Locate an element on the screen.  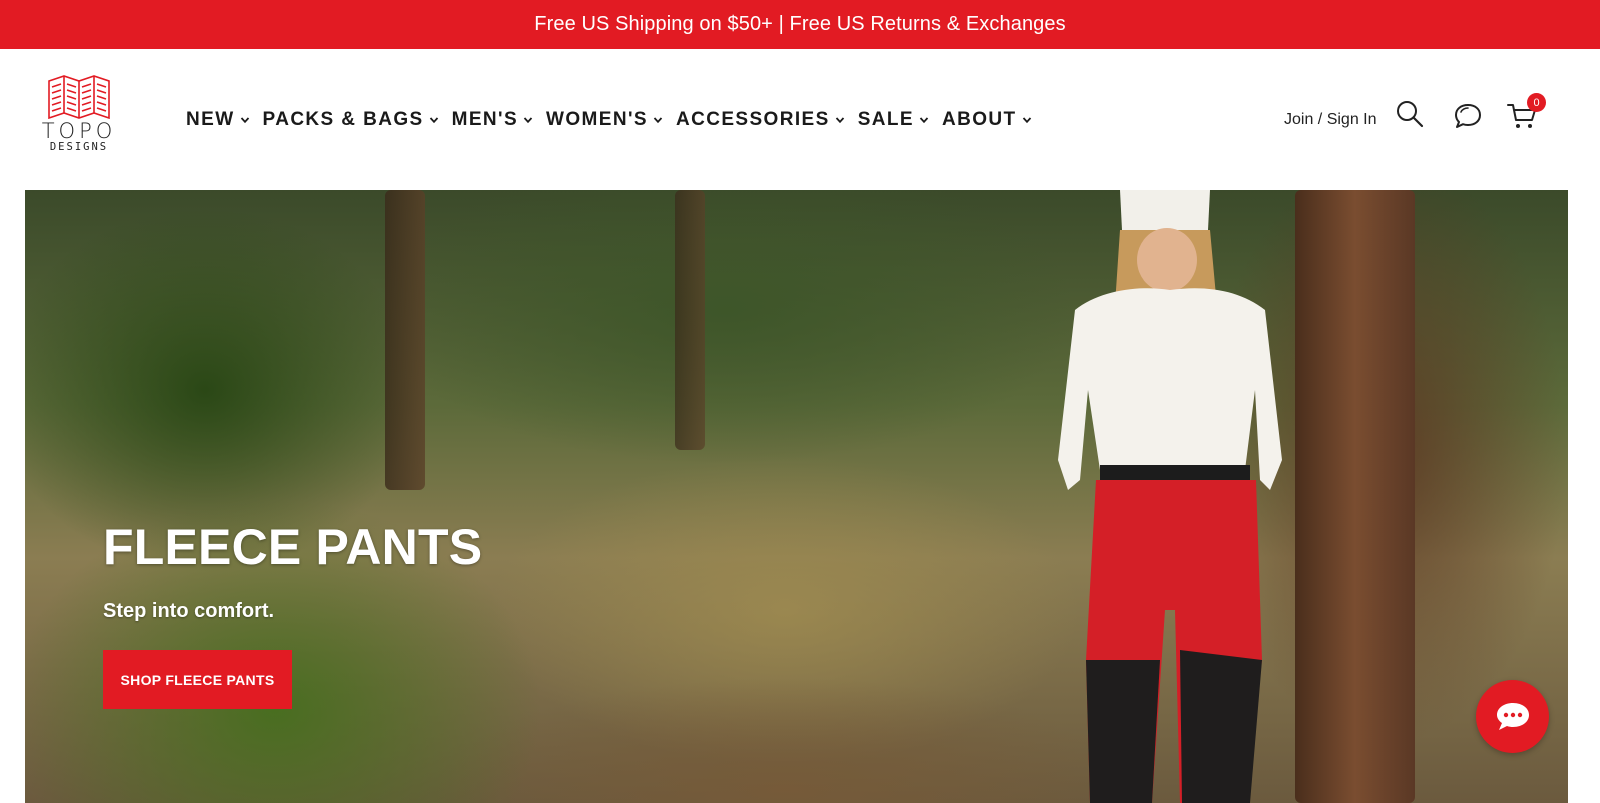
shop-fleece-pants-button: SHOP FLEECE PANTS is located at coordinates (197, 679).